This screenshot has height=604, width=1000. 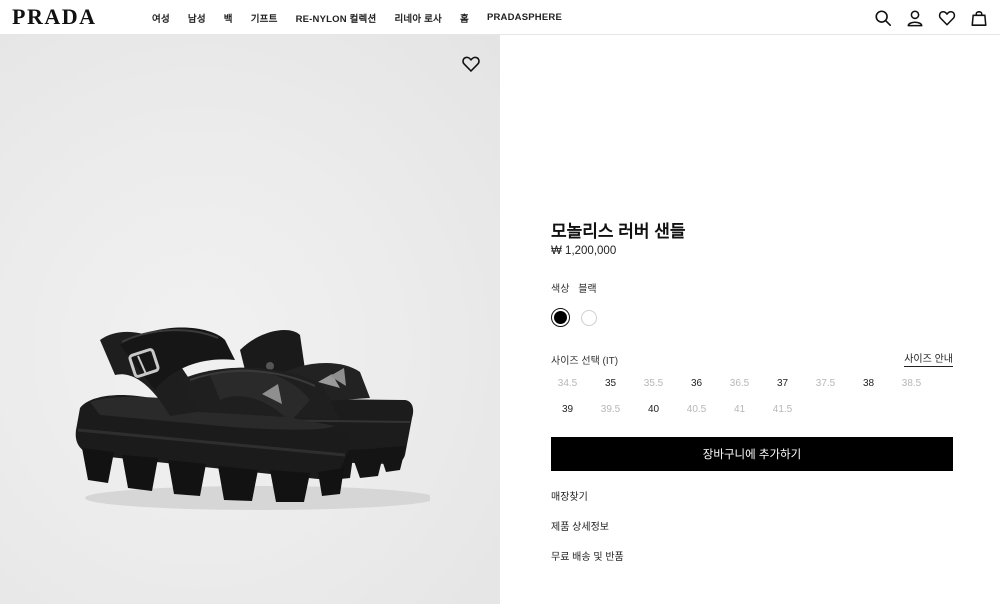 What do you see at coordinates (653, 383) in the screenshot?
I see `size-option: 35.5` at bounding box center [653, 383].